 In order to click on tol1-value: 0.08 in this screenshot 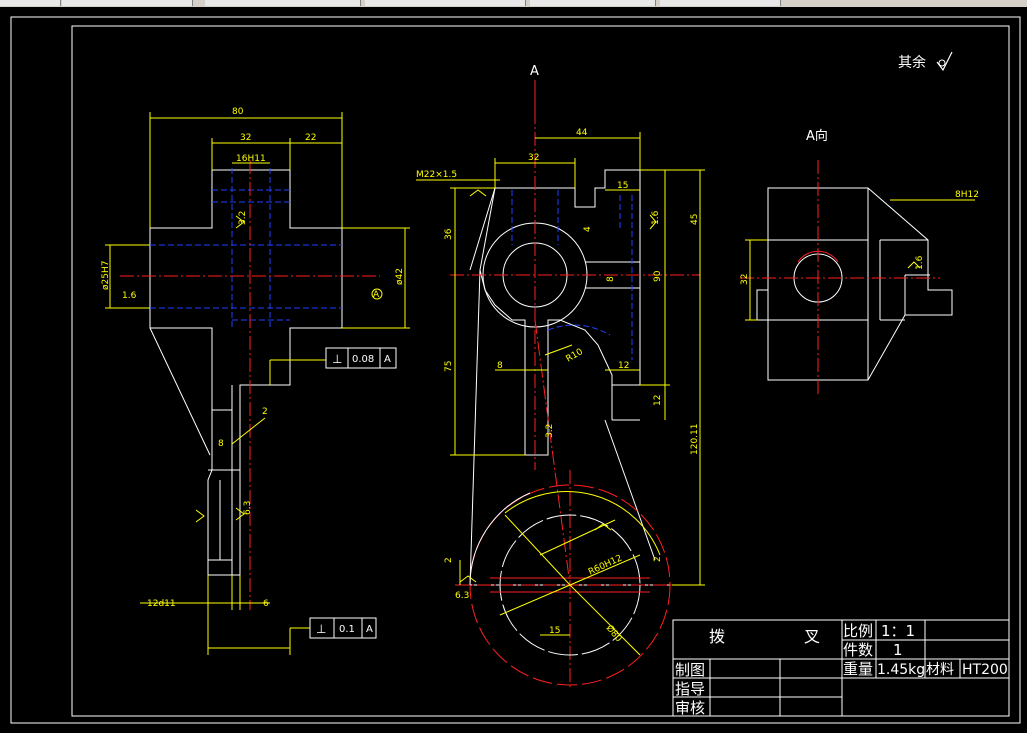, I will do `click(363, 359)`.